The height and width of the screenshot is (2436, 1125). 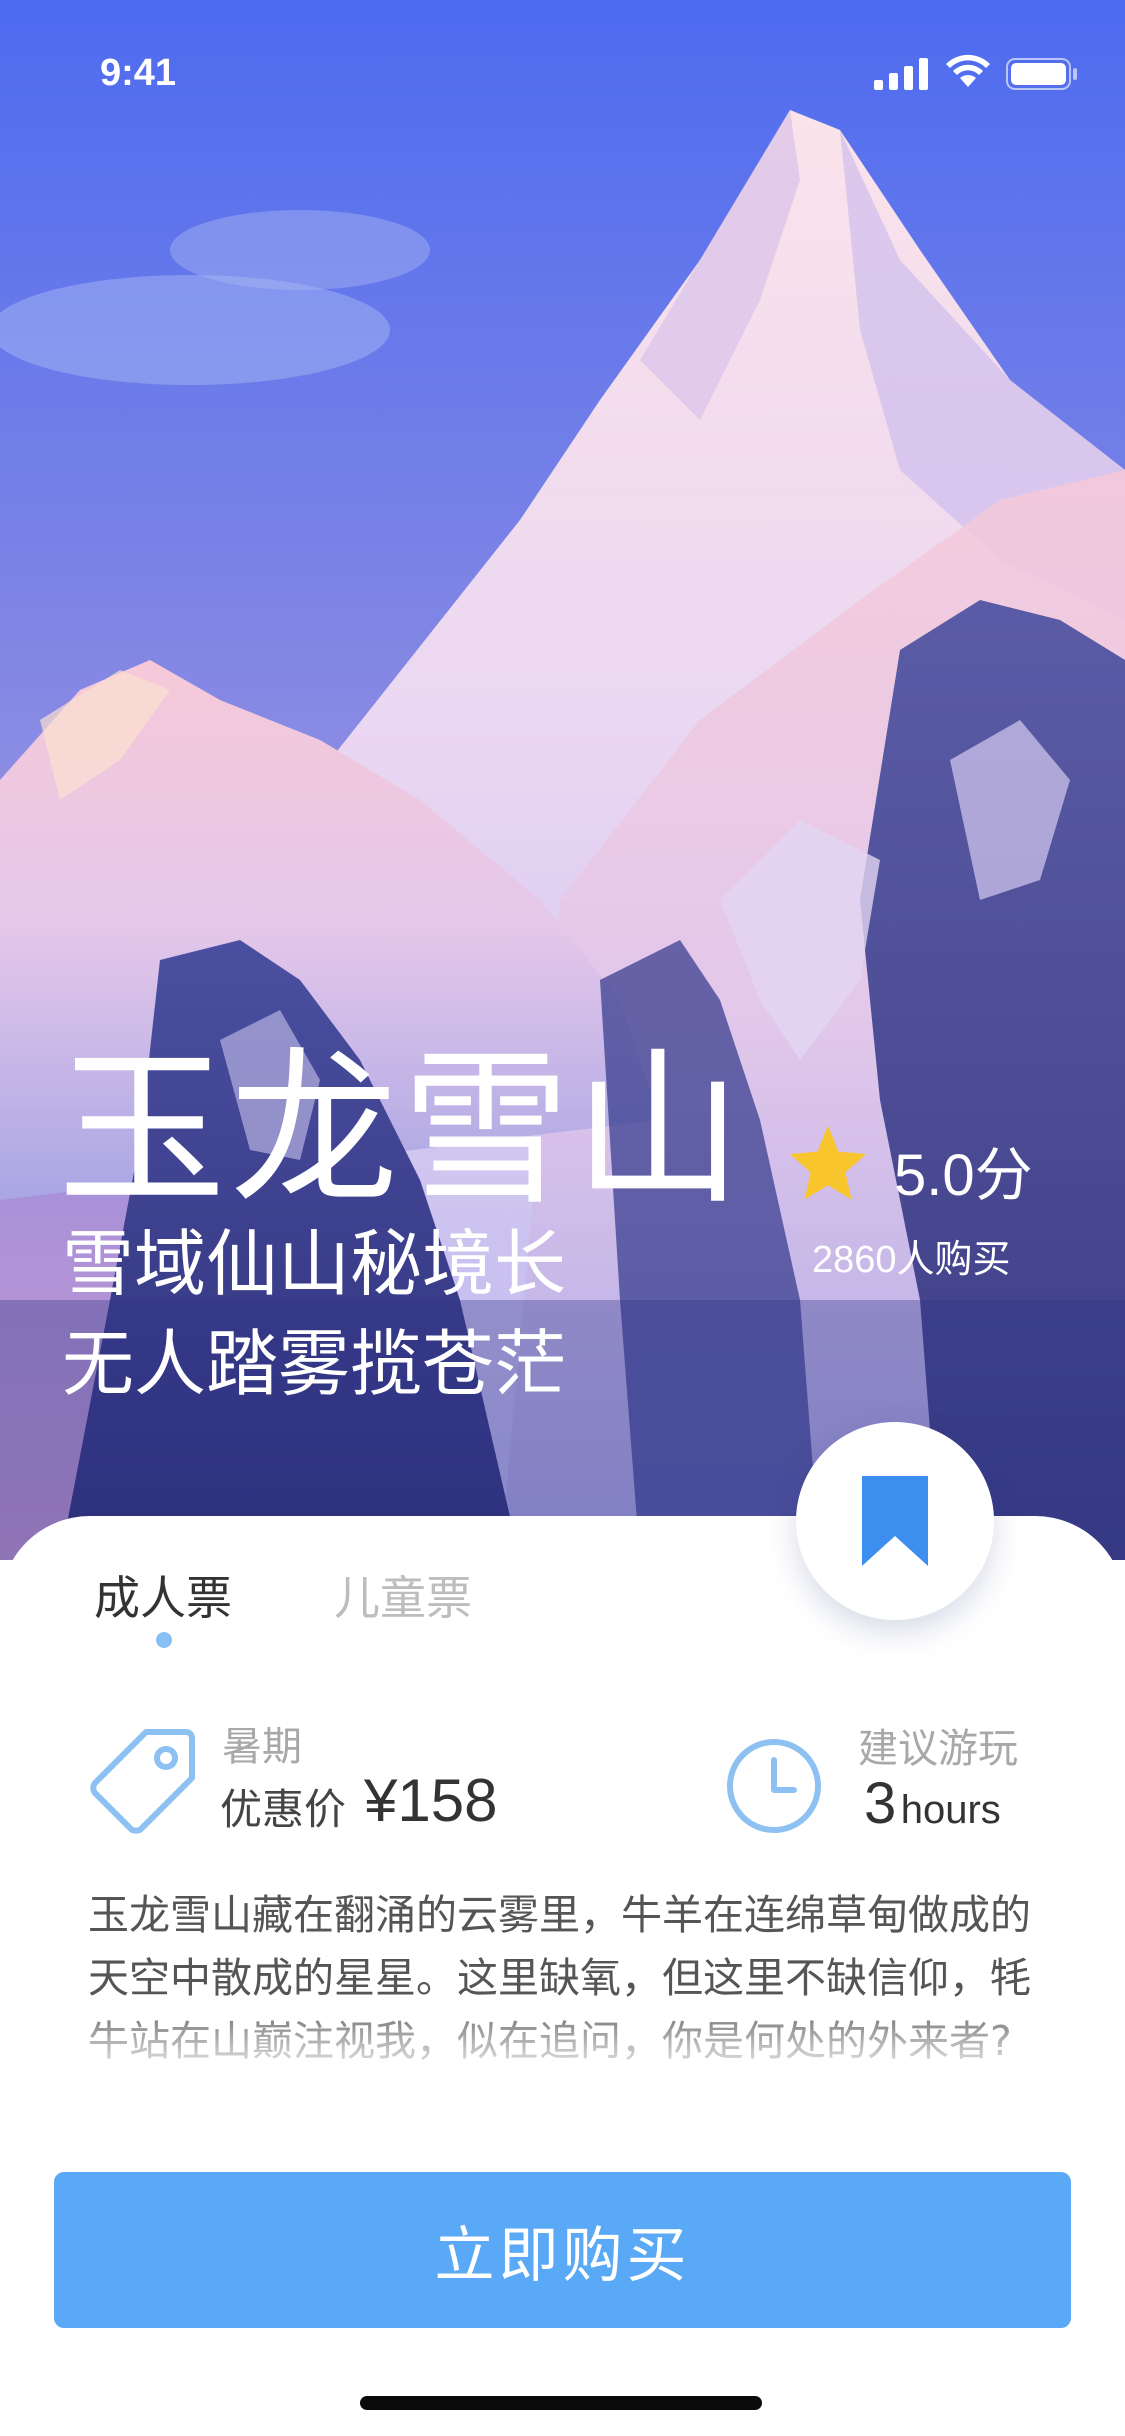 I want to click on status-time: 9:41, so click(x=138, y=73).